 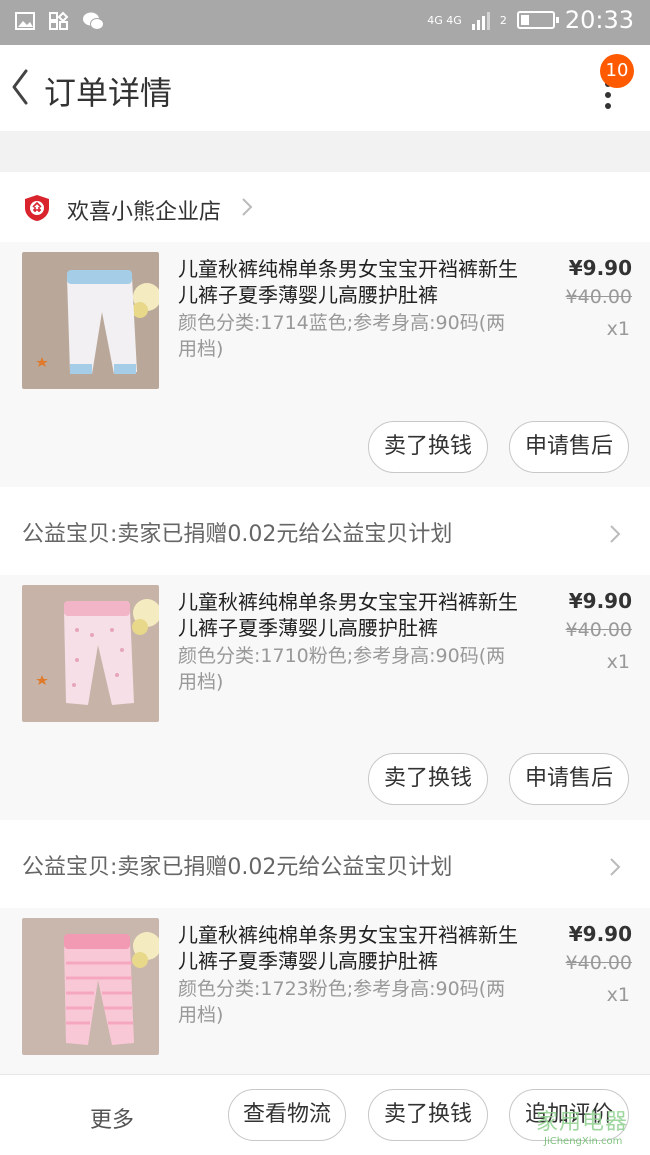 I want to click on clock: 20:33, so click(x=599, y=20).